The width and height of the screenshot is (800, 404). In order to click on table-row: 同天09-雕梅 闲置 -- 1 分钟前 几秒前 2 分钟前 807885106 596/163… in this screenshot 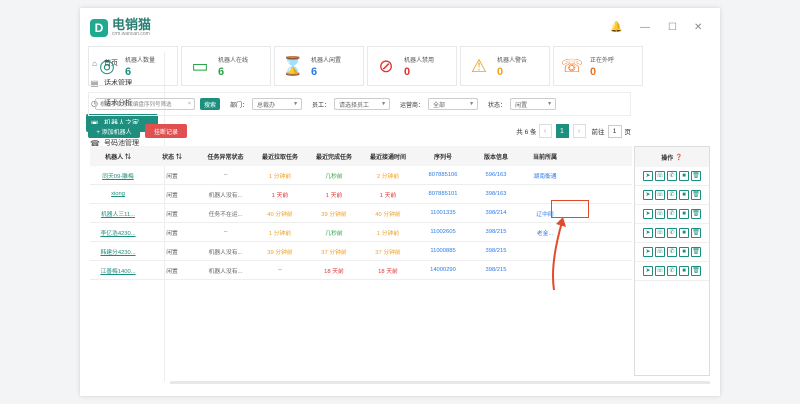, I will do `click(361, 175)`.